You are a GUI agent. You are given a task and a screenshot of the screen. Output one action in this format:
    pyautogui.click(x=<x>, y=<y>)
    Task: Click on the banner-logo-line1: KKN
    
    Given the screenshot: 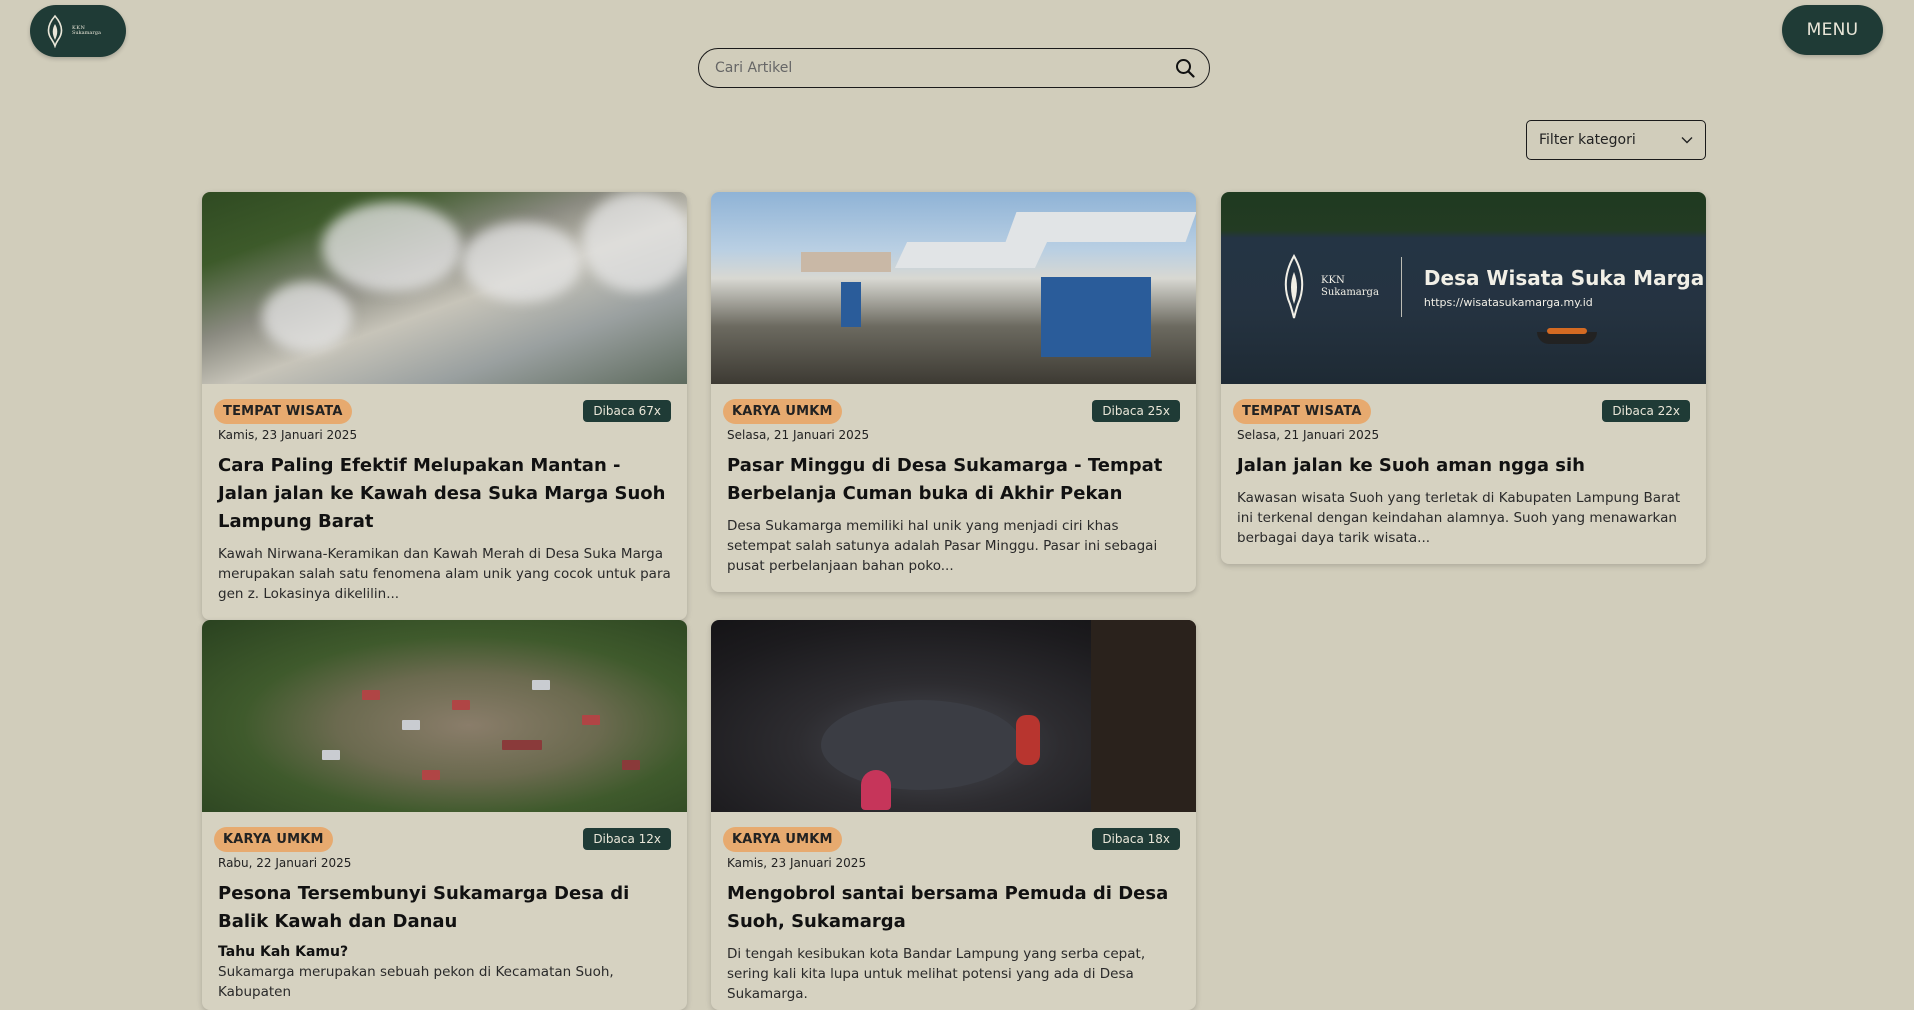 What is the action you would take?
    pyautogui.click(x=1333, y=280)
    